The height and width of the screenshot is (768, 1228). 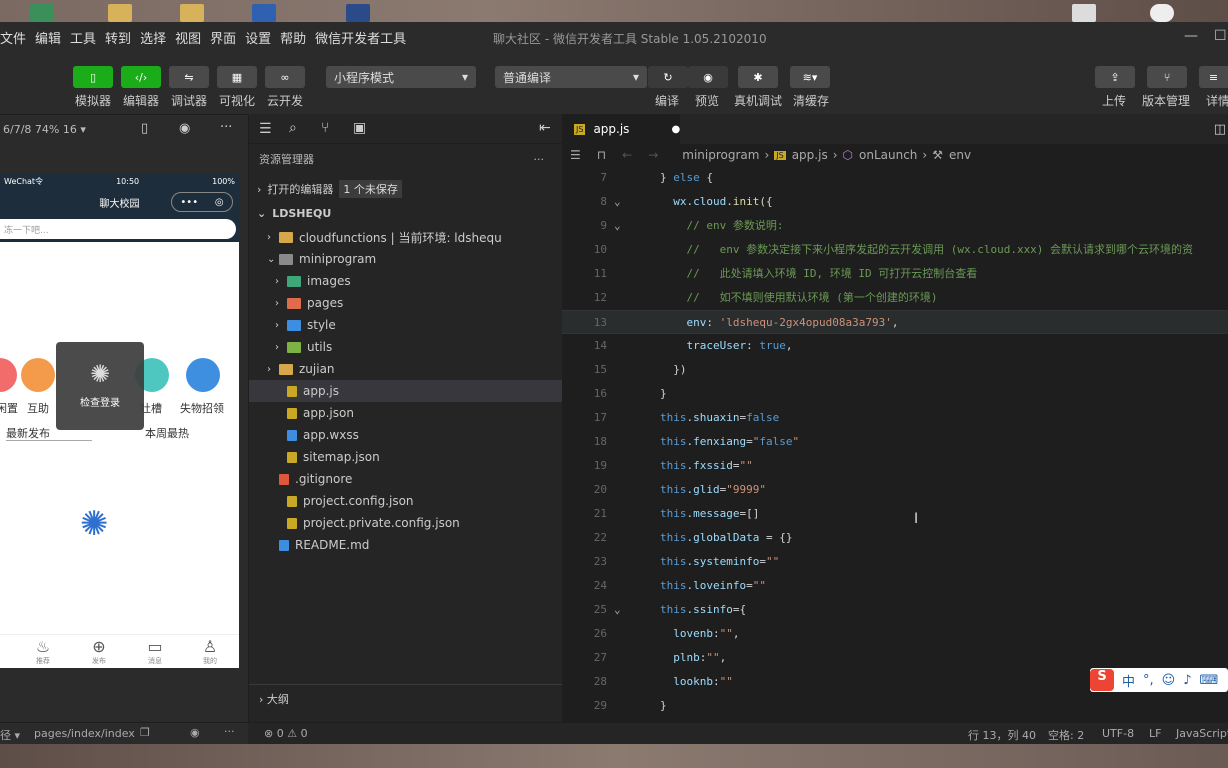 I want to click on code-line: 21 this.message=[], so click(x=895, y=514).